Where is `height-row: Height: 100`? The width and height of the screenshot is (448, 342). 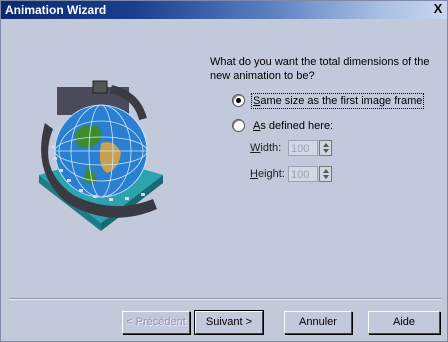 height-row: Height: 100 is located at coordinates (291, 174).